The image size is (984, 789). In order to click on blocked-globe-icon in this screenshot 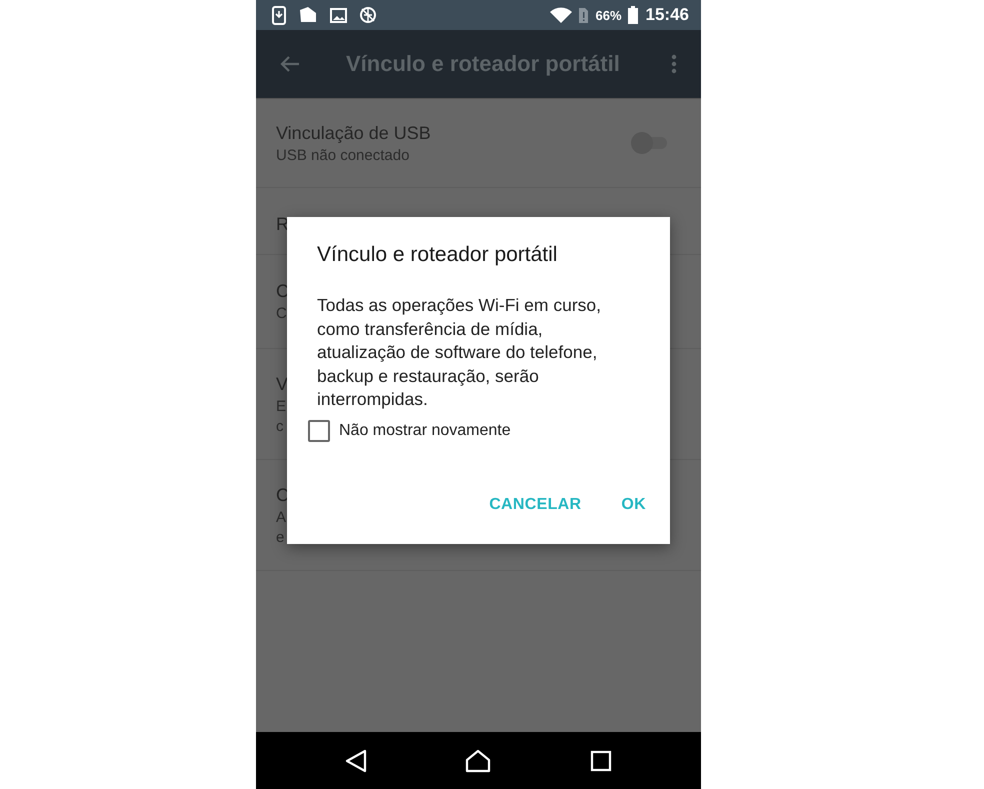, I will do `click(368, 15)`.